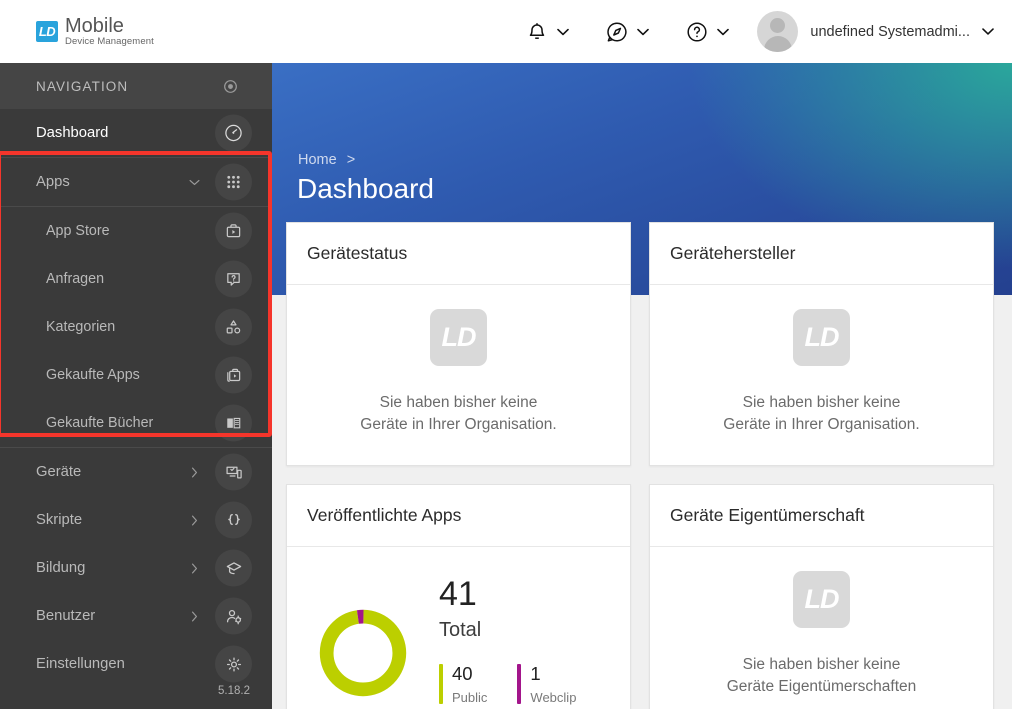 This screenshot has height=709, width=1012. What do you see at coordinates (384, 514) in the screenshot?
I see `card-title: Veröffentlichte Apps` at bounding box center [384, 514].